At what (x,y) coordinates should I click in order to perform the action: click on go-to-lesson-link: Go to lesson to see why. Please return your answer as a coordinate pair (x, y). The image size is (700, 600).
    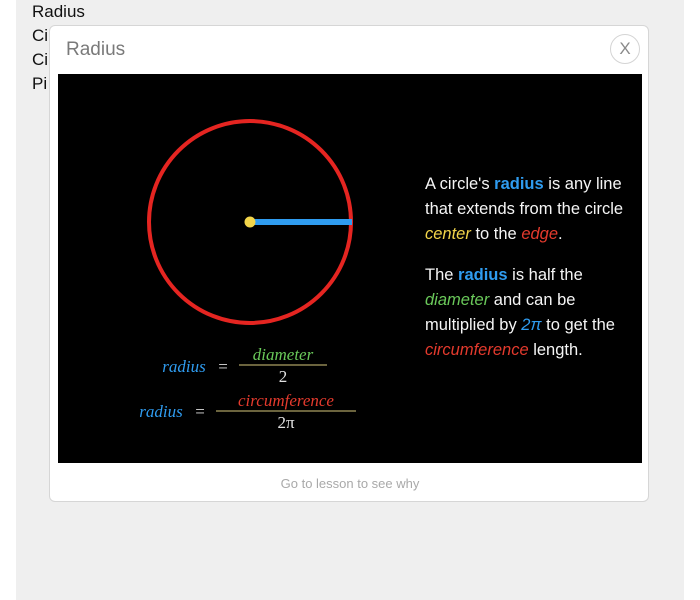
    Looking at the image, I should click on (350, 483).